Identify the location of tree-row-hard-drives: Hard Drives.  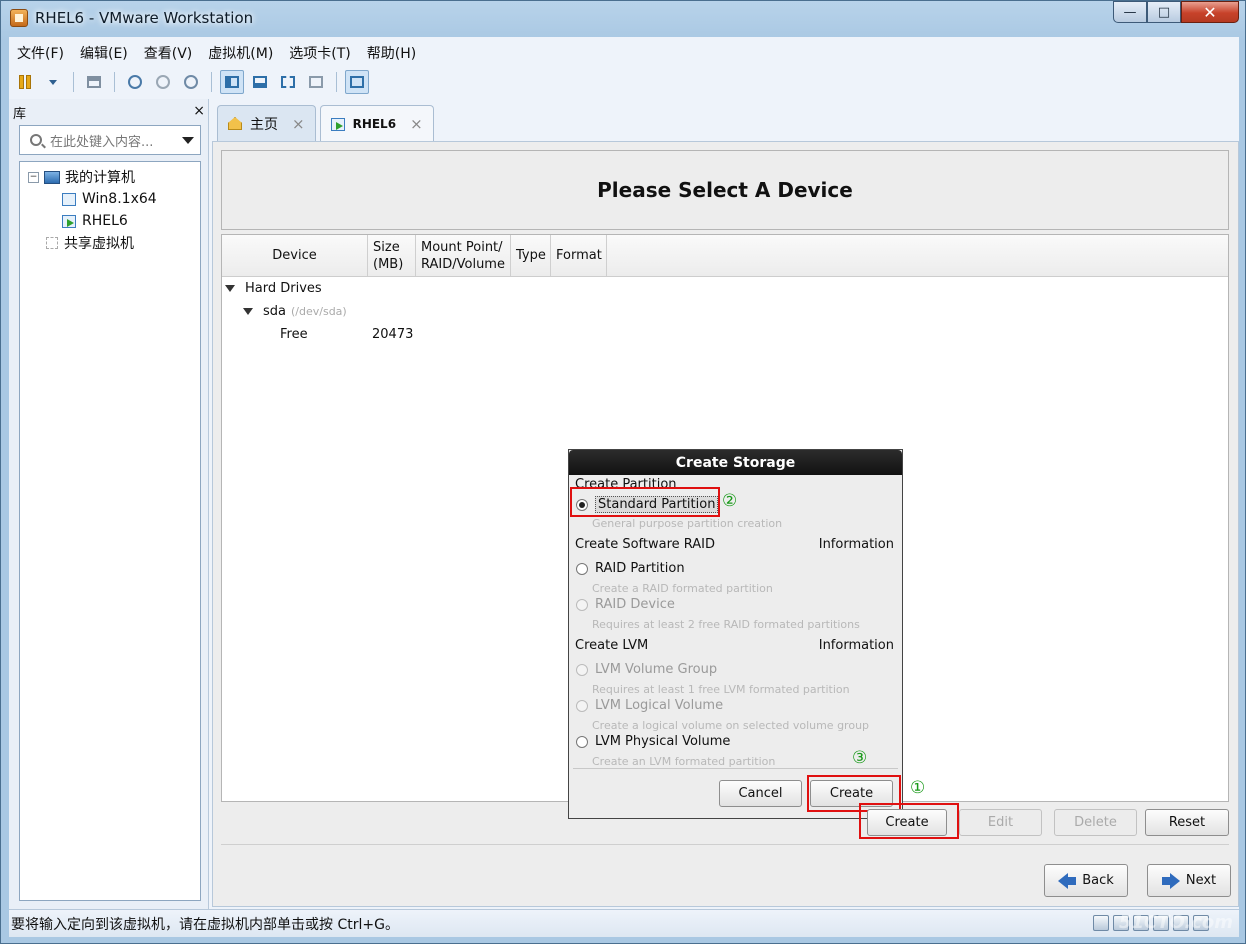
(273, 288).